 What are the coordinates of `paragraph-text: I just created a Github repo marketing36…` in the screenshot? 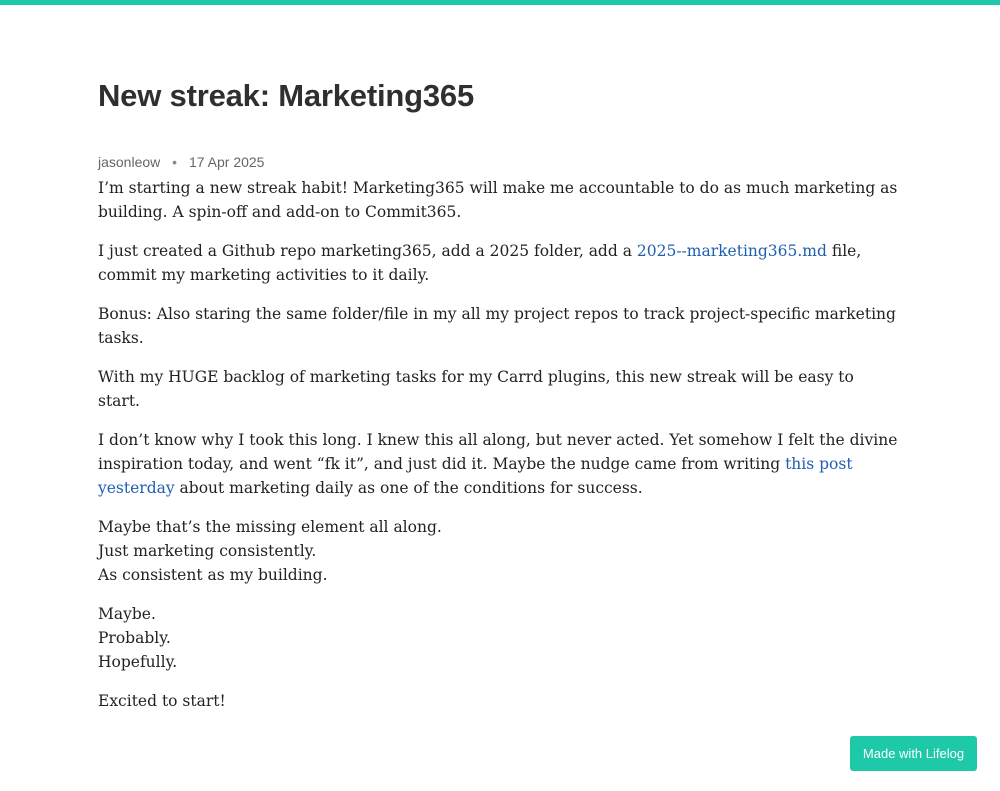 It's located at (367, 251).